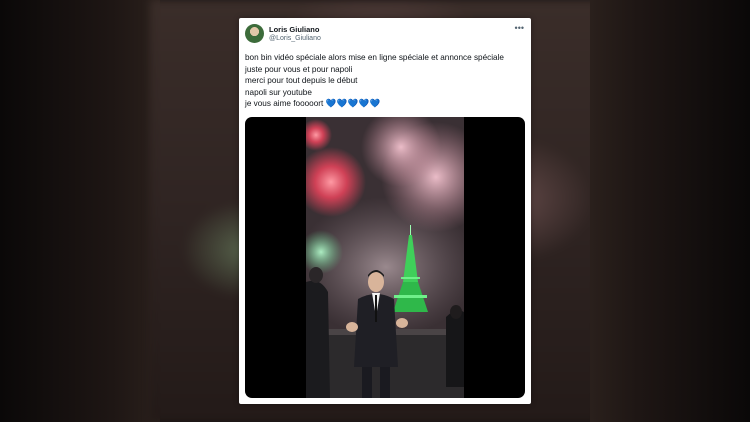 Image resolution: width=750 pixels, height=422 pixels. I want to click on author-name: Loris Giuliano, so click(294, 29).